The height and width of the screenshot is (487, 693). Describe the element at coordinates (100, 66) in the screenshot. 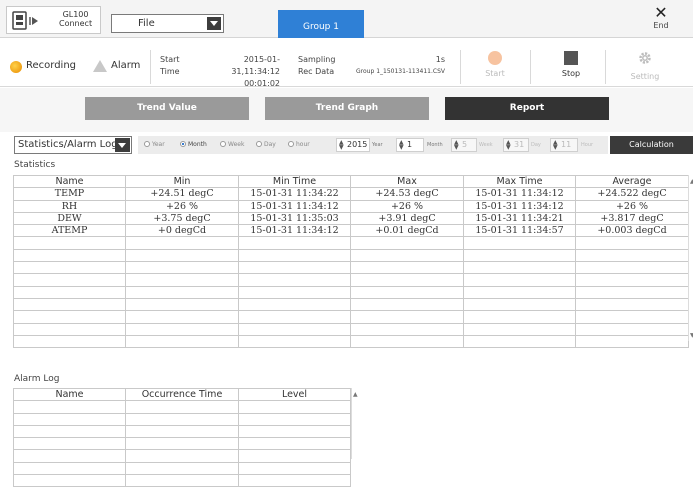

I see `warning-triangle-icon` at that location.